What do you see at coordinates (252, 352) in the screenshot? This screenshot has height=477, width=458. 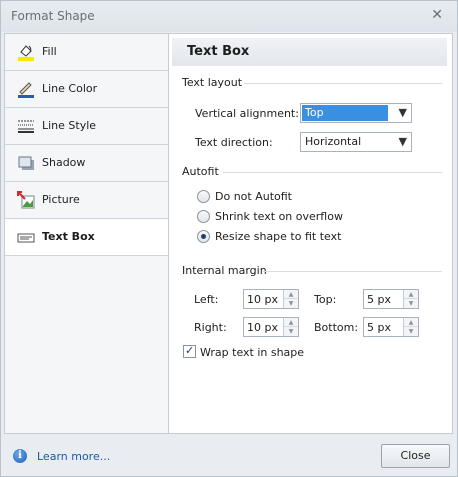 I see `wrap-text-label: Wrap text in shape` at bounding box center [252, 352].